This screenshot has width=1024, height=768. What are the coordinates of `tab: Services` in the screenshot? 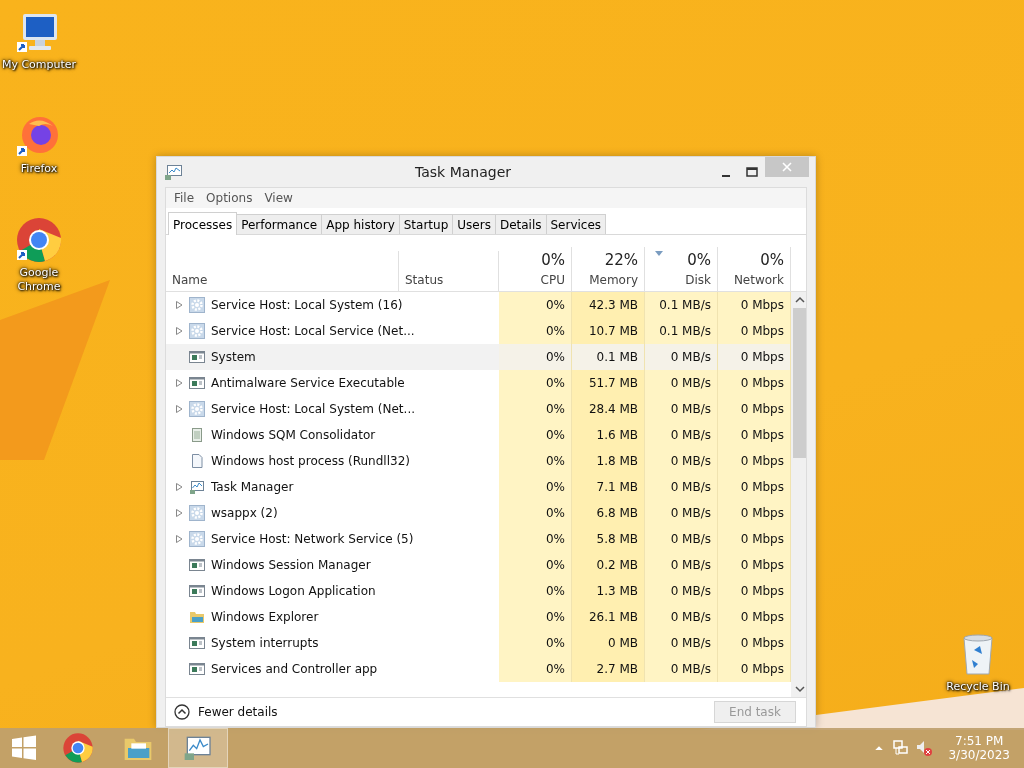 It's located at (576, 224).